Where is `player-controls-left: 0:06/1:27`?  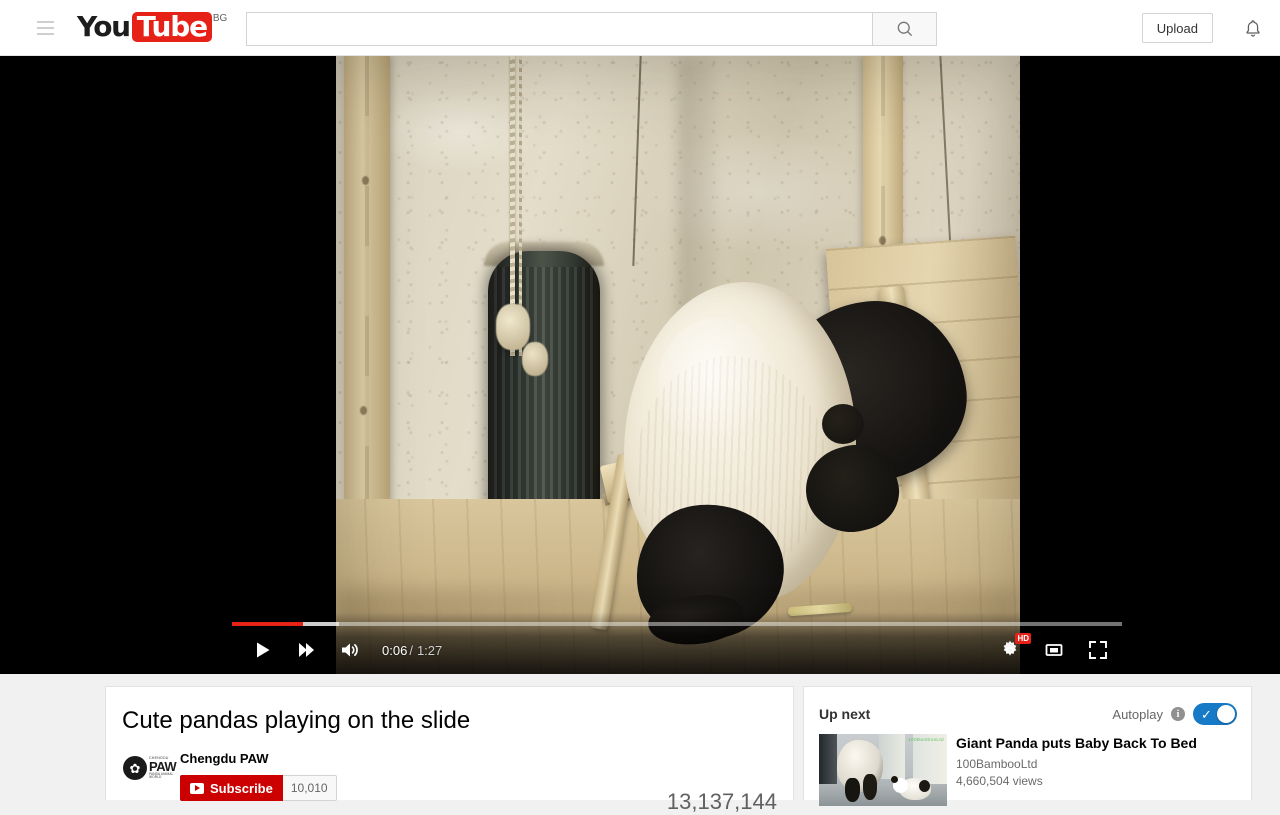 player-controls-left: 0:06/1:27 is located at coordinates (342, 650).